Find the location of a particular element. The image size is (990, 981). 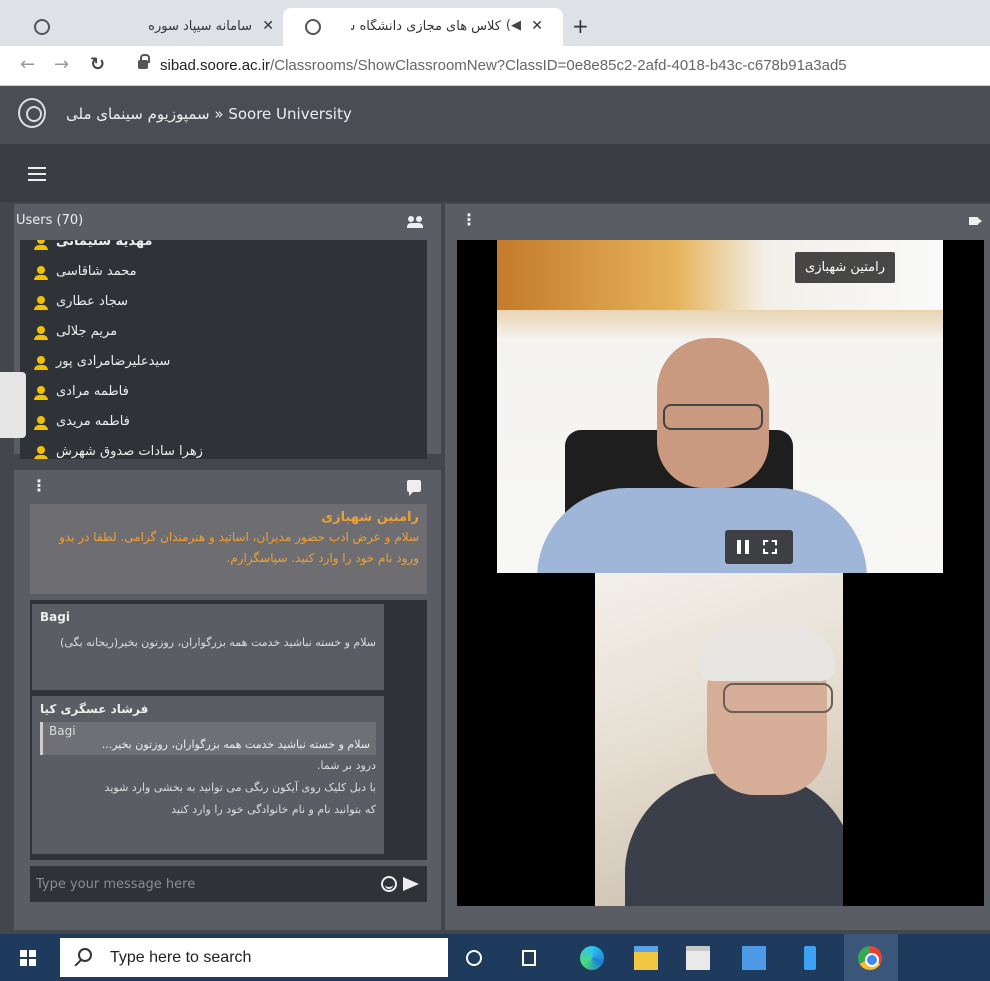

video-menu-icon: ⋮ is located at coordinates (469, 219).